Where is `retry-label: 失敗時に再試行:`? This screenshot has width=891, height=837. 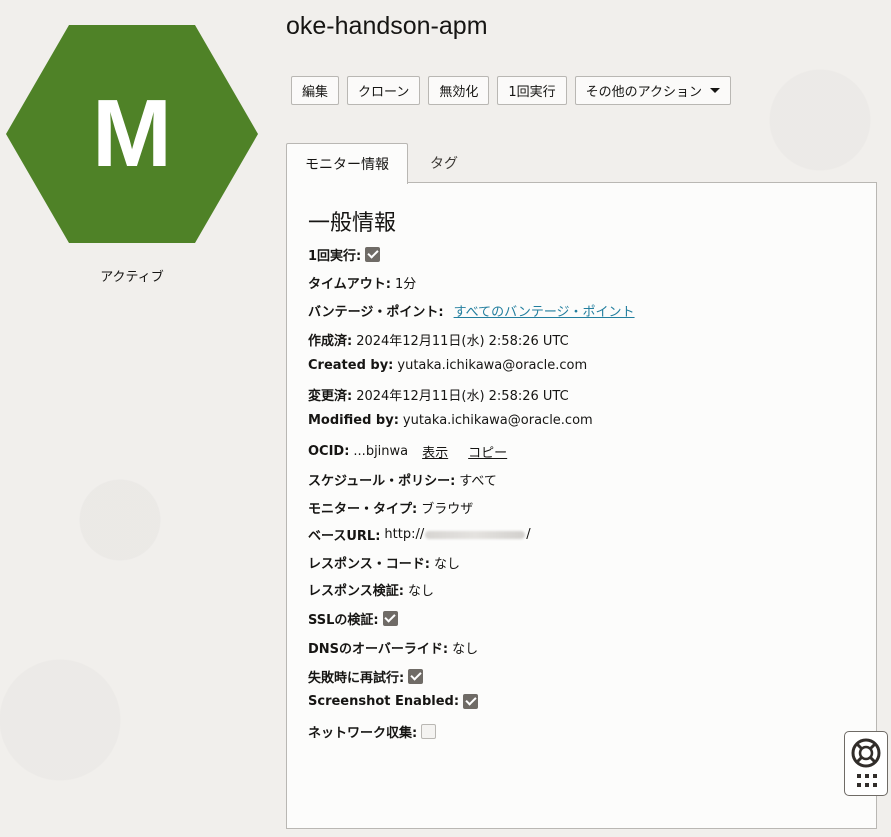
retry-label: 失敗時に再試行: is located at coordinates (356, 678).